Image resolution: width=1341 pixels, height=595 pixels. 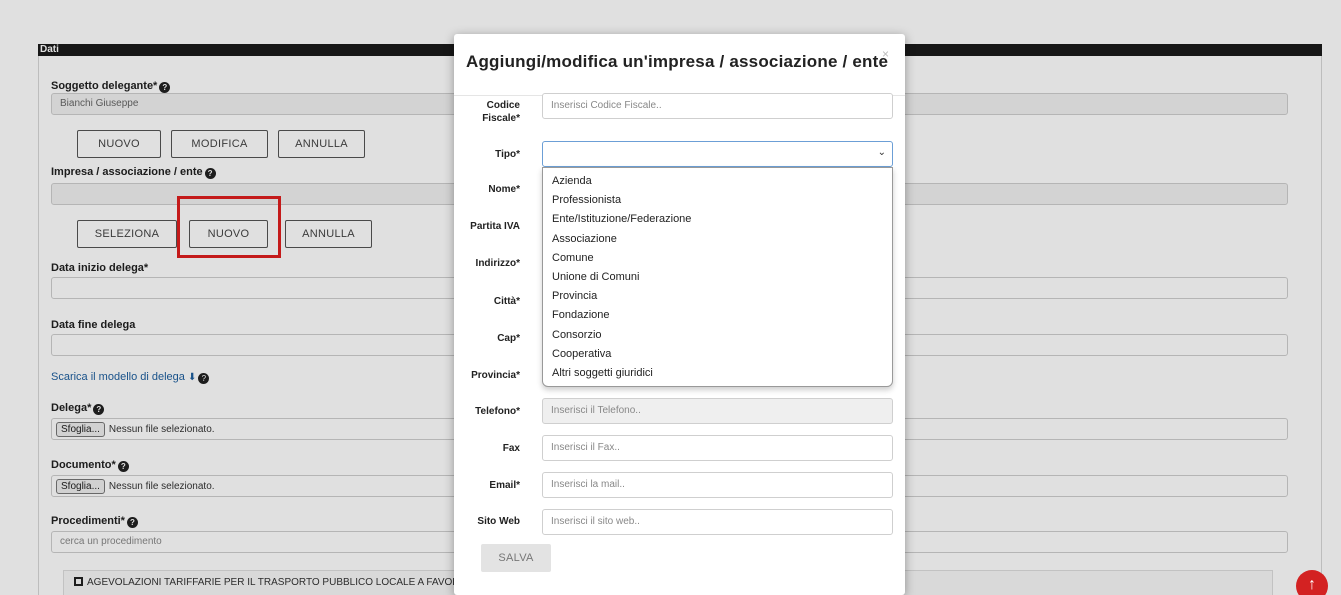 What do you see at coordinates (94, 521) in the screenshot?
I see `procedimenti-label: Procedimenti*?` at bounding box center [94, 521].